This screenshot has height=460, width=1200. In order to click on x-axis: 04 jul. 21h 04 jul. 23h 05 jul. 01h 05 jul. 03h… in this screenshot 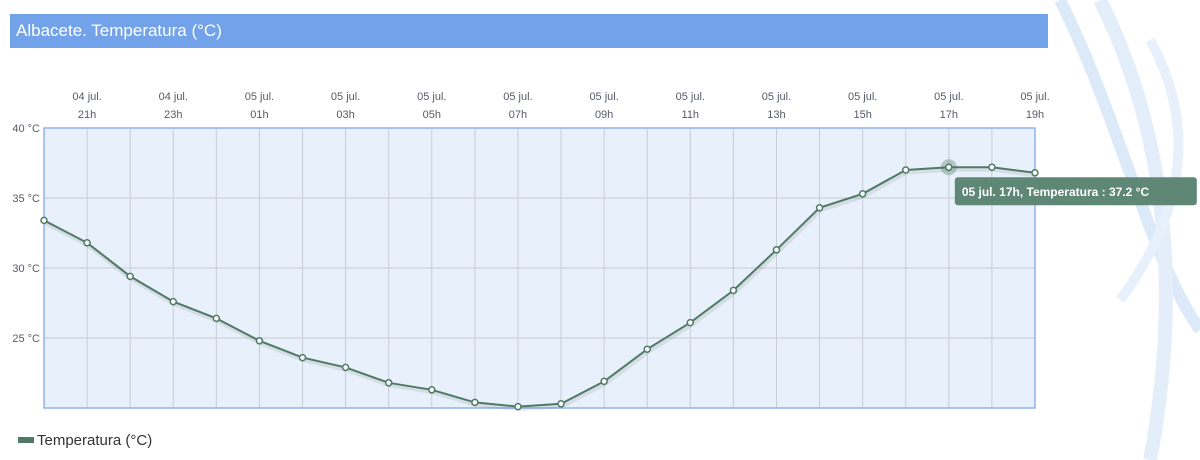, I will do `click(560, 106)`.